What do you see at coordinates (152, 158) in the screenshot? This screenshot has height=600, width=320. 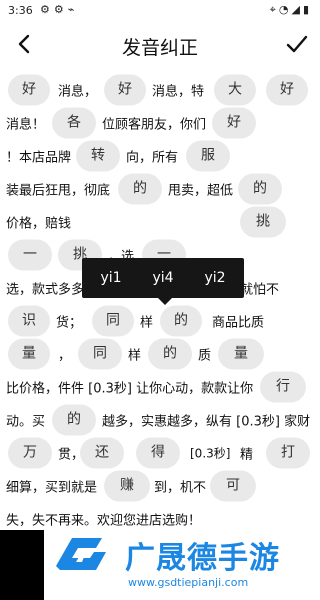 I see `text-run: 向，所有` at bounding box center [152, 158].